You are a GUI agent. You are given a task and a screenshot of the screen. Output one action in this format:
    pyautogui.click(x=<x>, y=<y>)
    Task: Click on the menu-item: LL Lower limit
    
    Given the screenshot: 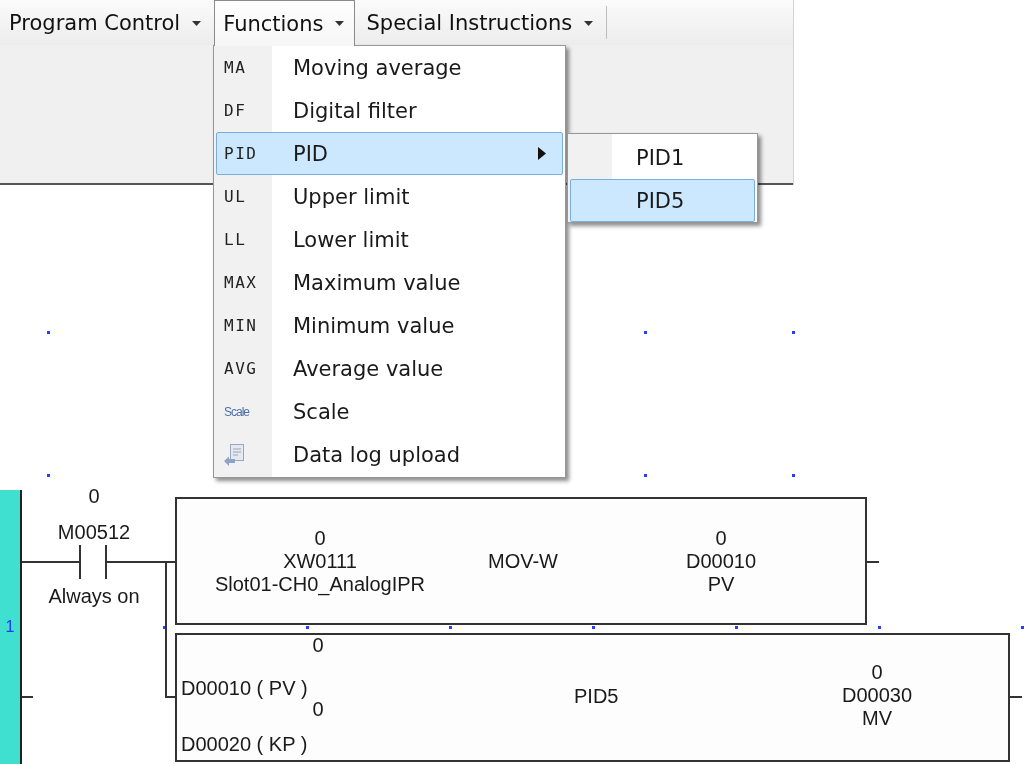 What is the action you would take?
    pyautogui.click(x=389, y=239)
    